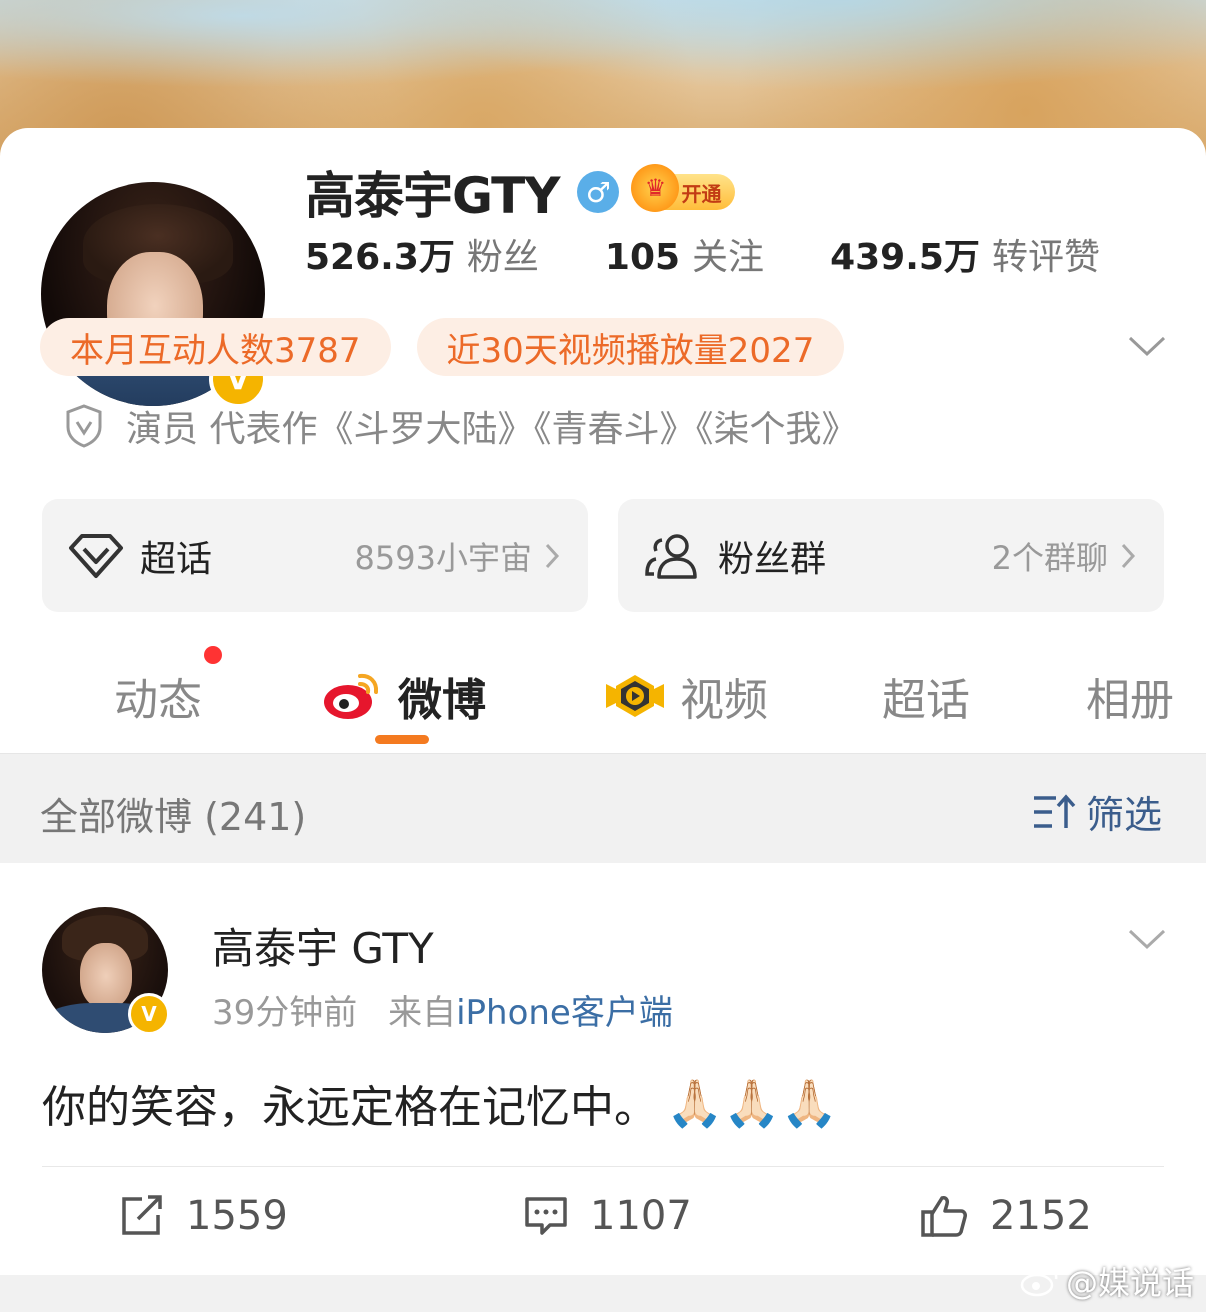 Image resolution: width=1206 pixels, height=1312 pixels. I want to click on stat-interactions: 439.5万 转评赞, so click(965, 254).